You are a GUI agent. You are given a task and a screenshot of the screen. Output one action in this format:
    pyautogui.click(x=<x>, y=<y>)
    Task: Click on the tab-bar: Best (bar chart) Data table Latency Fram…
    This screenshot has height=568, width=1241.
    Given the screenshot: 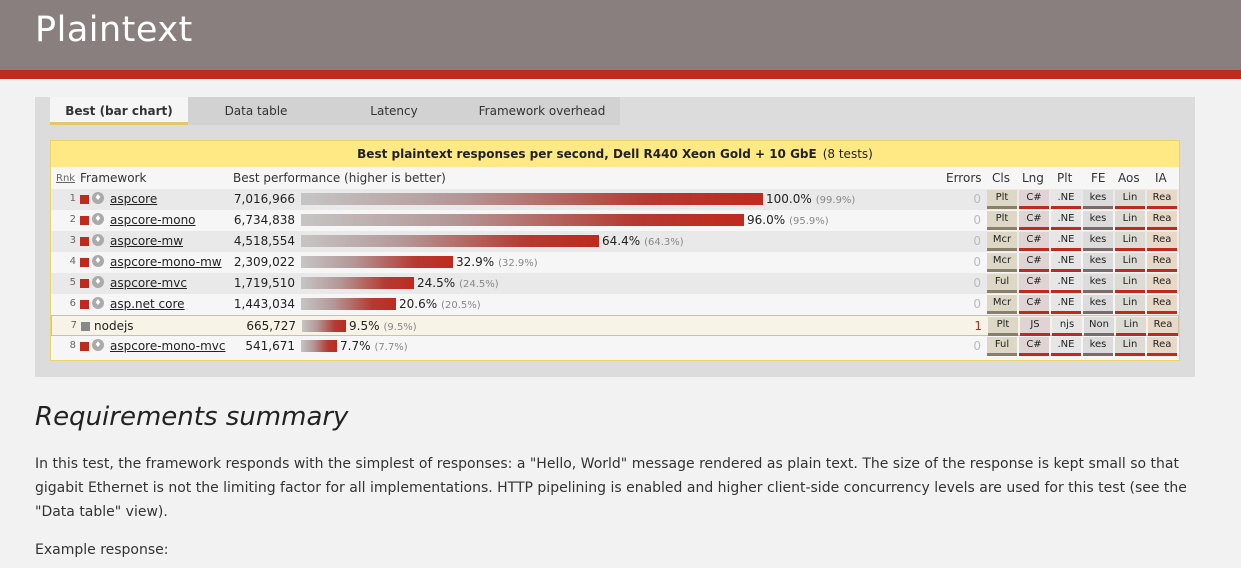 What is the action you would take?
    pyautogui.click(x=335, y=111)
    